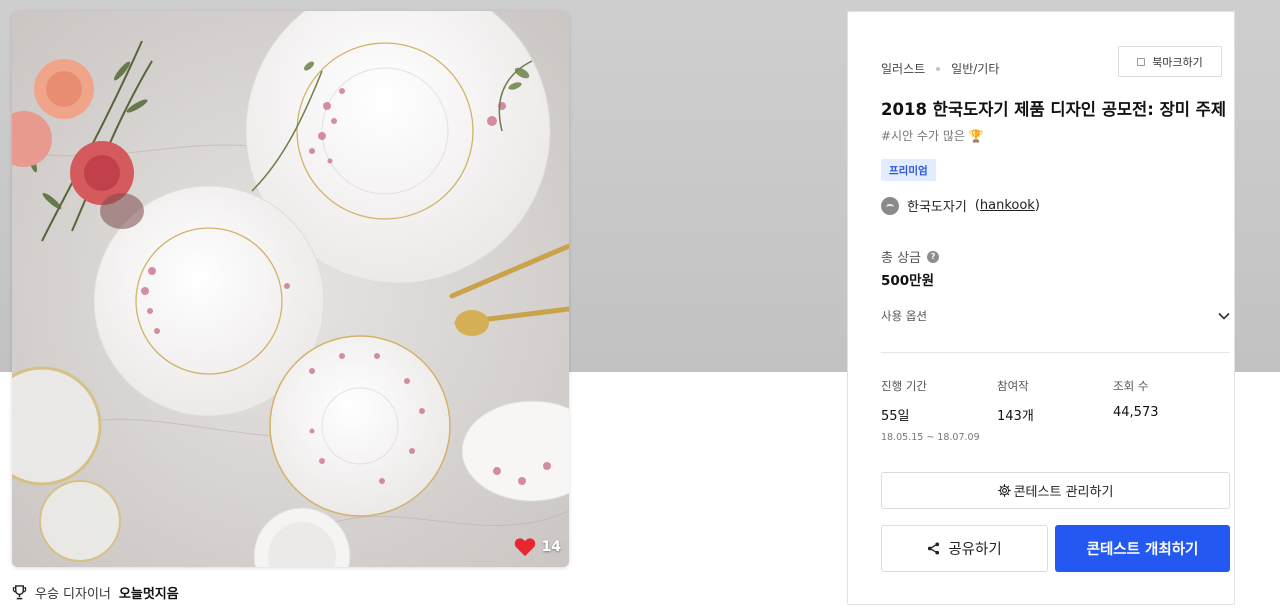 This screenshot has width=1280, height=613. I want to click on prize-value: 500만원, so click(908, 281).